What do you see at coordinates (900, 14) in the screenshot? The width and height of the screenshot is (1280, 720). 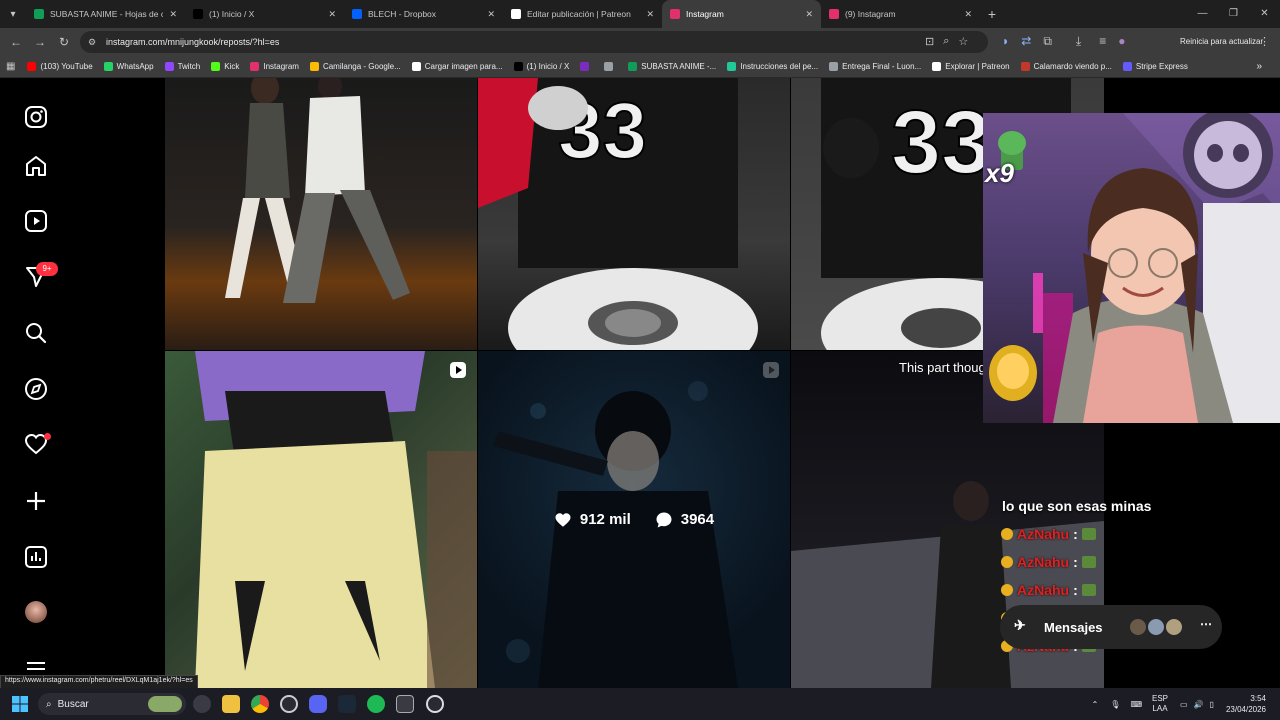 I see `browser-tab: (9) Instagram ✕` at bounding box center [900, 14].